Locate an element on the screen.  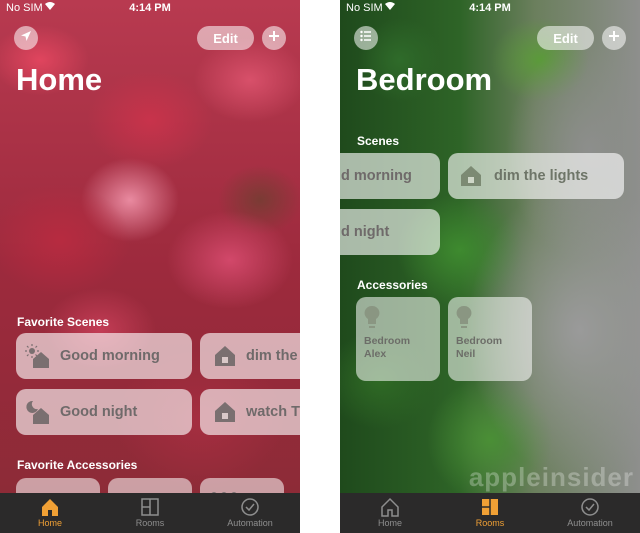
accessory-tile-bedroom-alex: Bedroom Alex is located at coordinates (398, 339).